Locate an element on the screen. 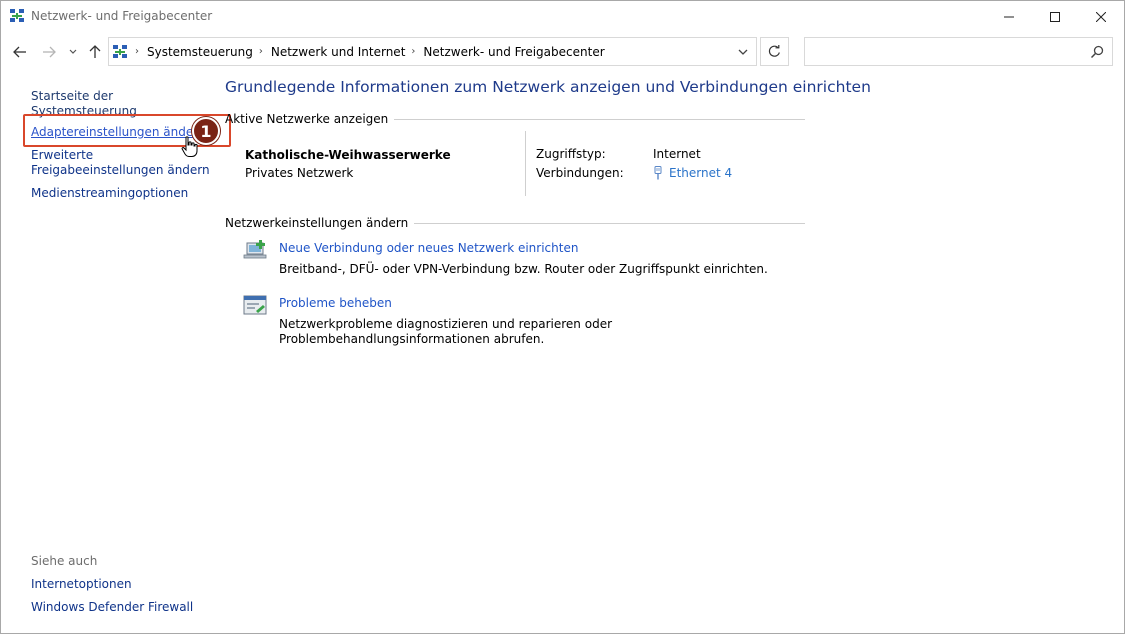 Image resolution: width=1125 pixels, height=634 pixels. network-settings-section: Netzwerkeinstellungen ändern is located at coordinates (515, 223).